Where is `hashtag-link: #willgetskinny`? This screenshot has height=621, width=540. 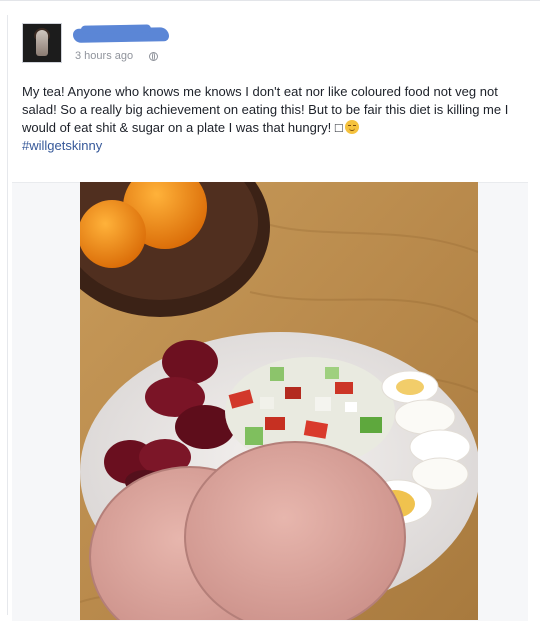 hashtag-link: #willgetskinny is located at coordinates (274, 146).